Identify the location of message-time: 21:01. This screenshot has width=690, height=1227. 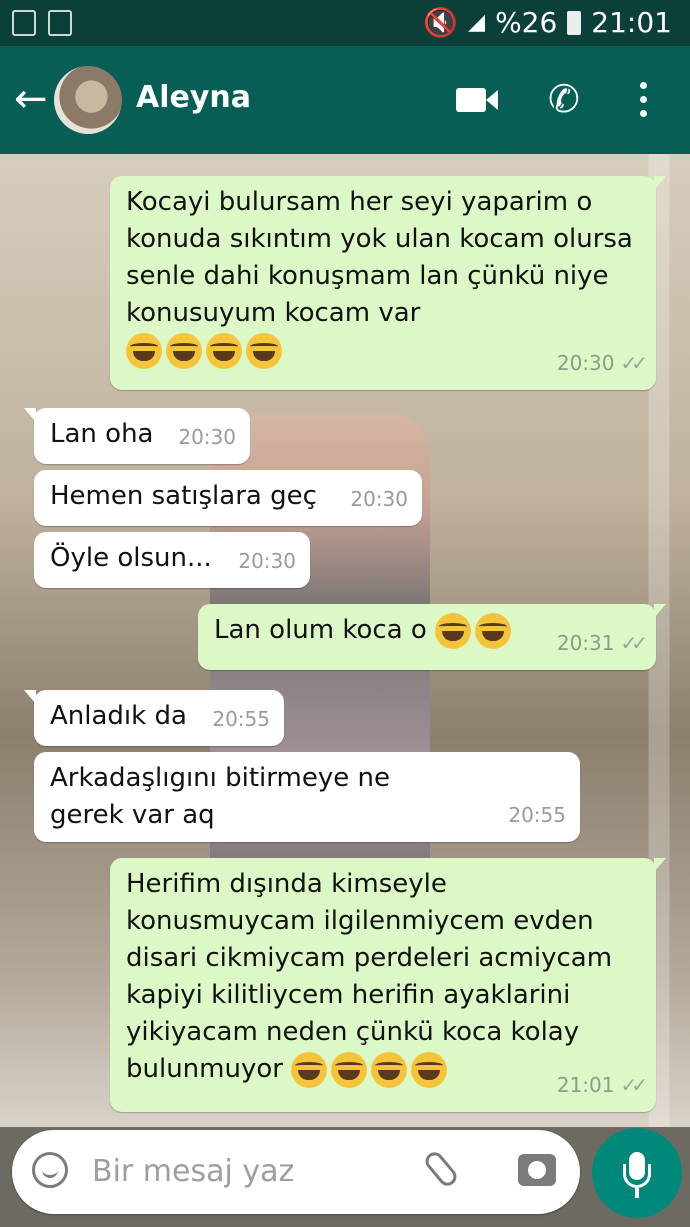
(585, 1085).